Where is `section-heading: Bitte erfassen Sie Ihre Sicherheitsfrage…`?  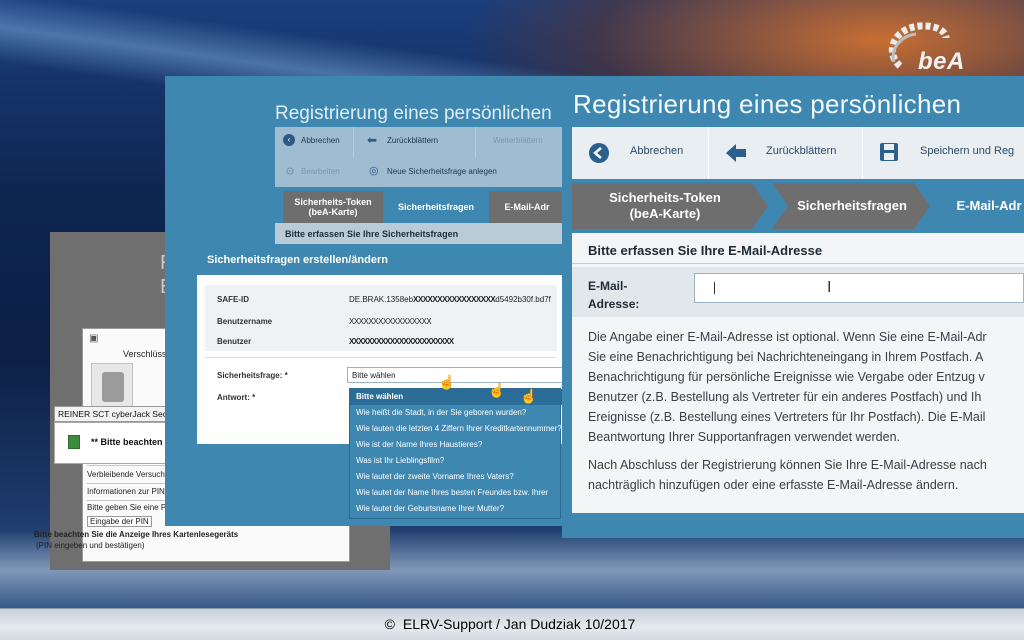 section-heading: Bitte erfassen Sie Ihre Sicherheitsfrage… is located at coordinates (420, 234).